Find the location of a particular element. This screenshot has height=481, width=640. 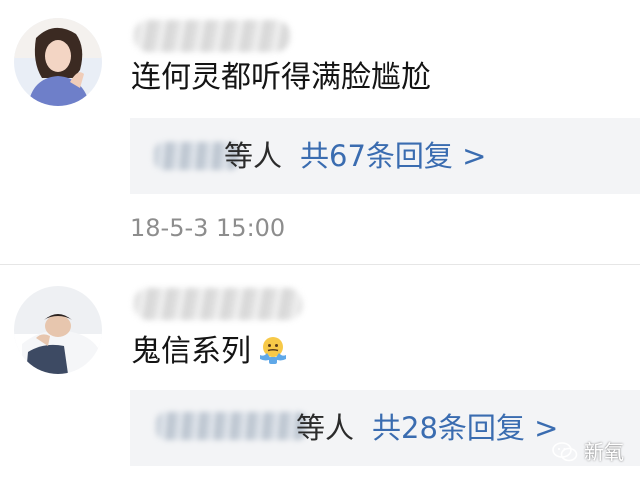

reply-line: 等人 共28条回复 > is located at coordinates (427, 428).